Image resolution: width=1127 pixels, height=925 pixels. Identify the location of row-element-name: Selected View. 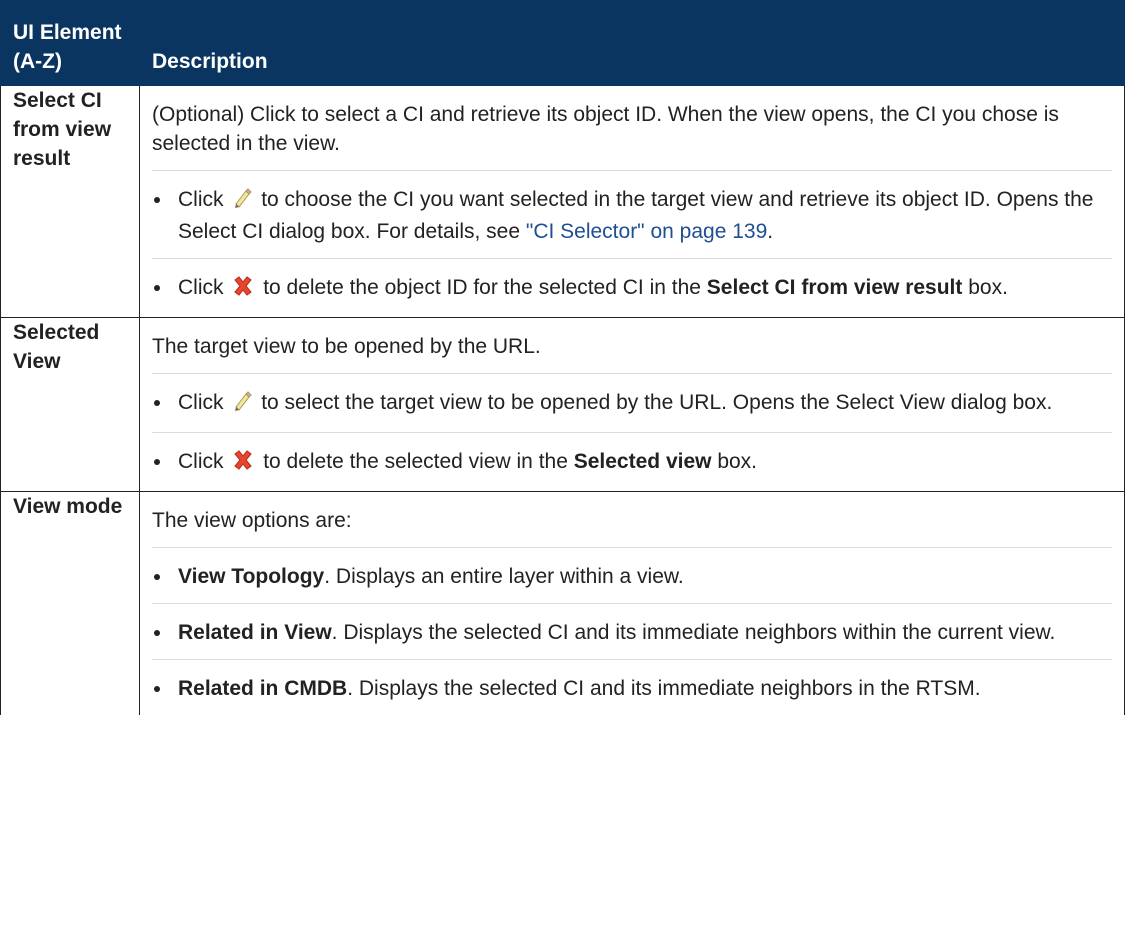
(70, 404).